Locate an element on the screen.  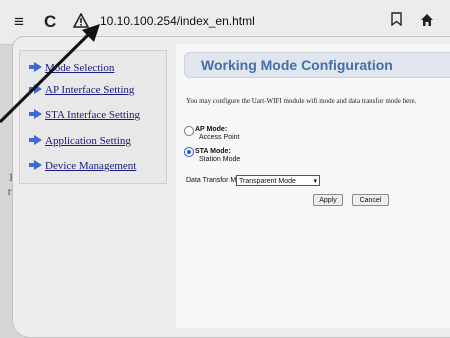
address-bar: 10.10.100.254/index_en.html is located at coordinates (177, 21).